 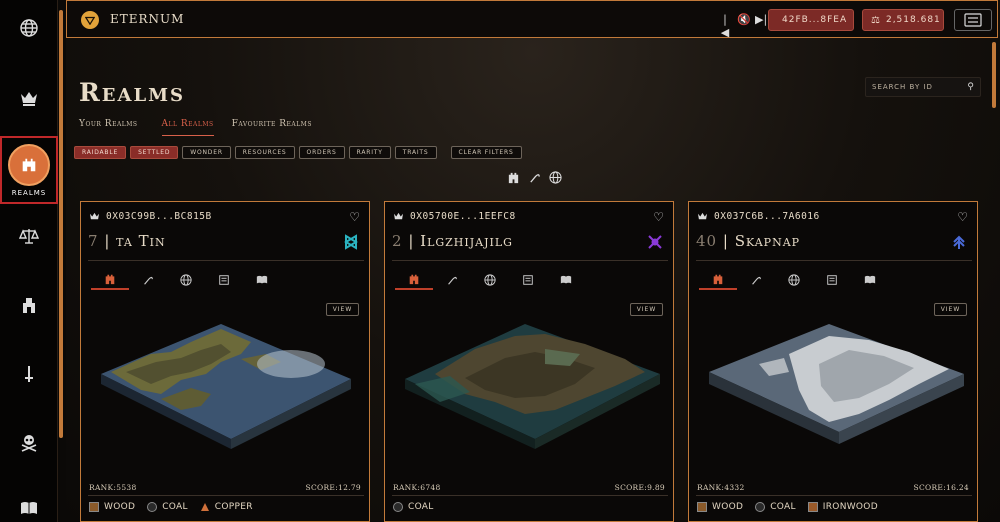 I want to click on resource-list: COAL, so click(x=413, y=507).